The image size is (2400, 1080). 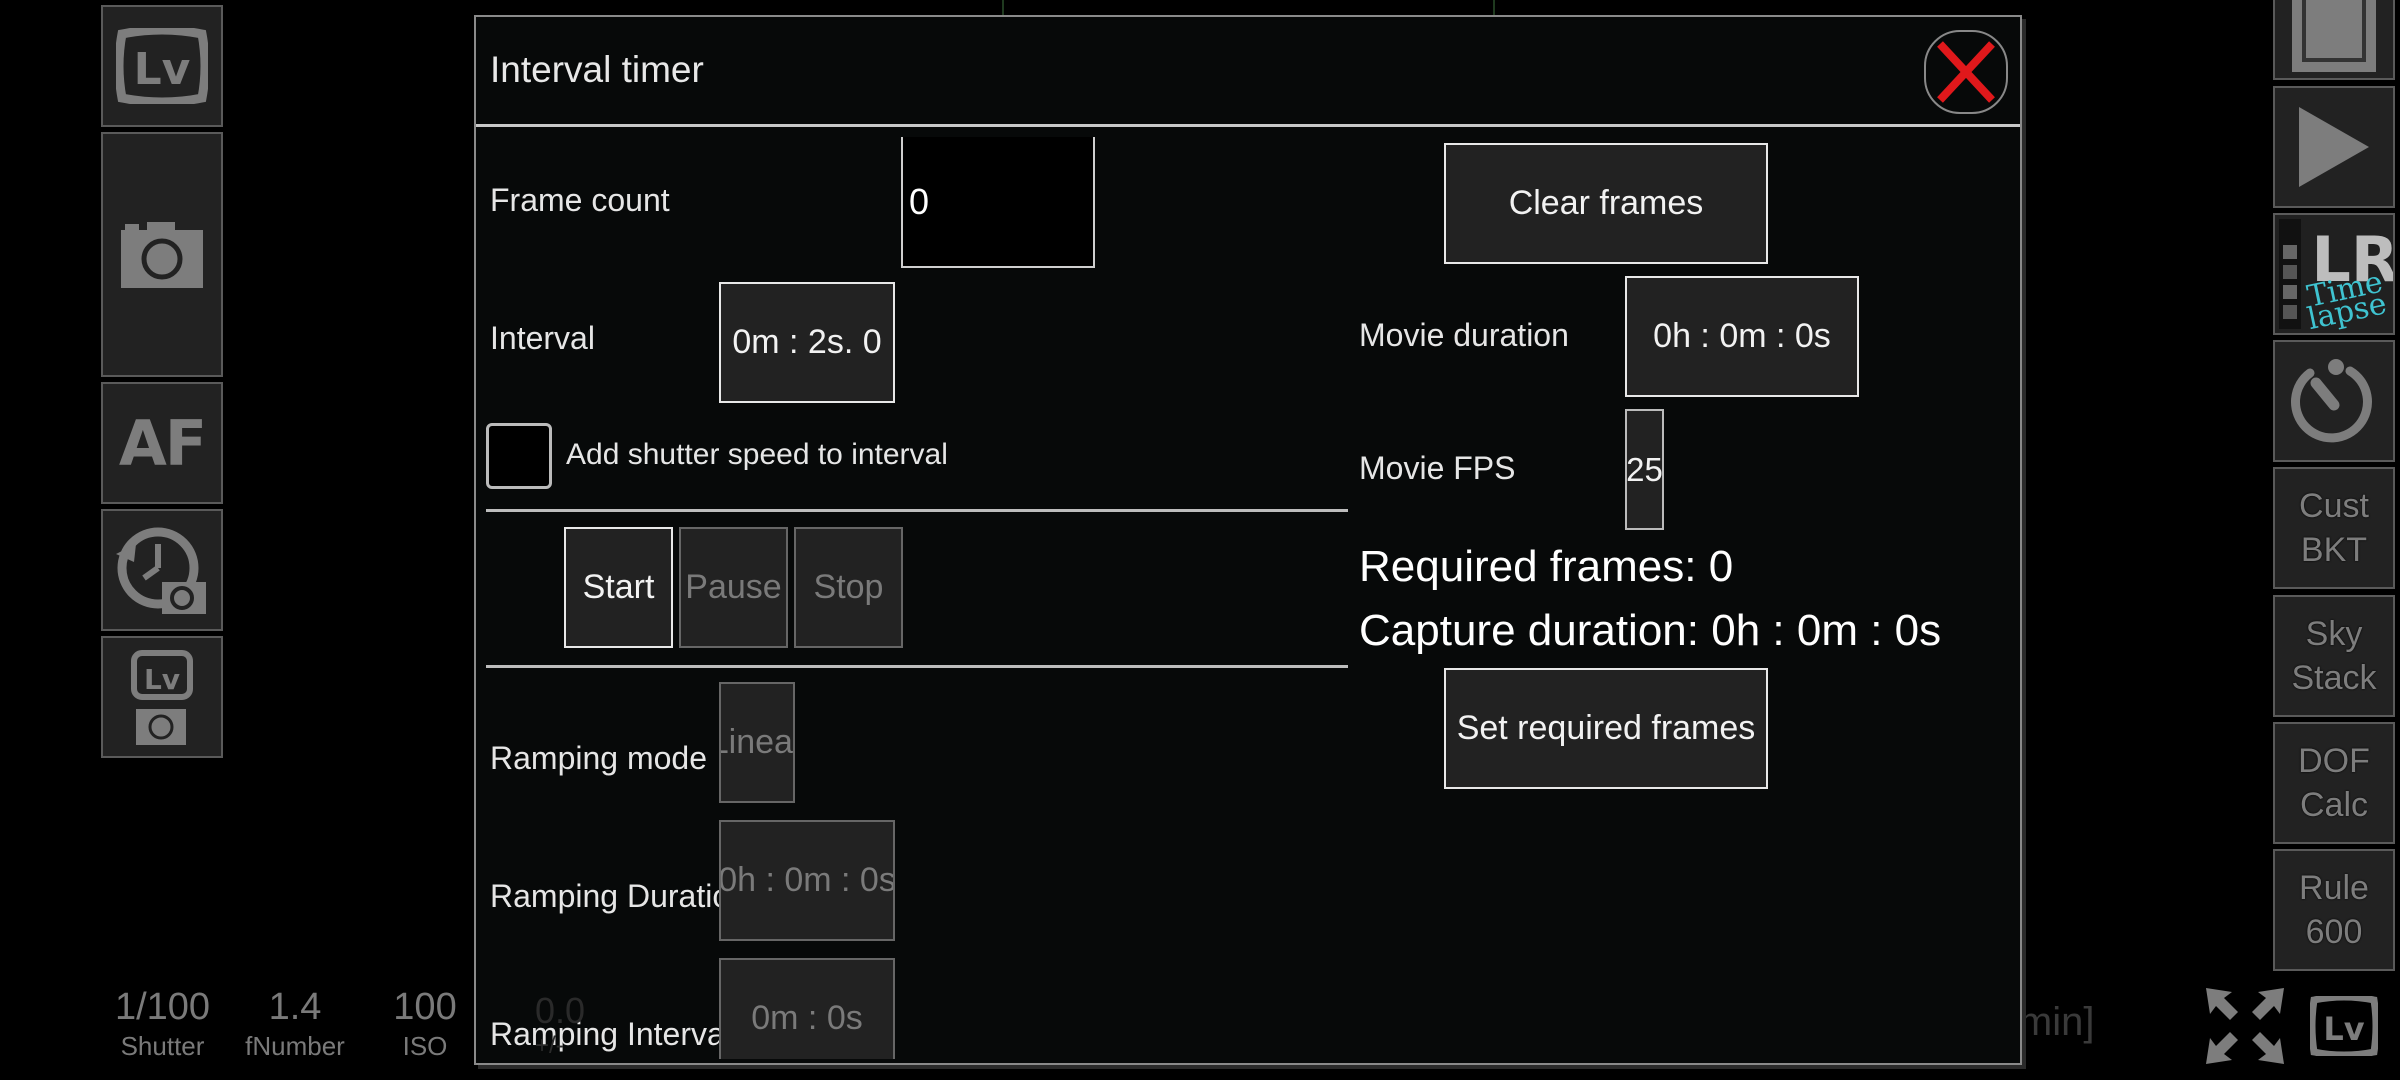 I want to click on stop-button: Stop, so click(x=848, y=587).